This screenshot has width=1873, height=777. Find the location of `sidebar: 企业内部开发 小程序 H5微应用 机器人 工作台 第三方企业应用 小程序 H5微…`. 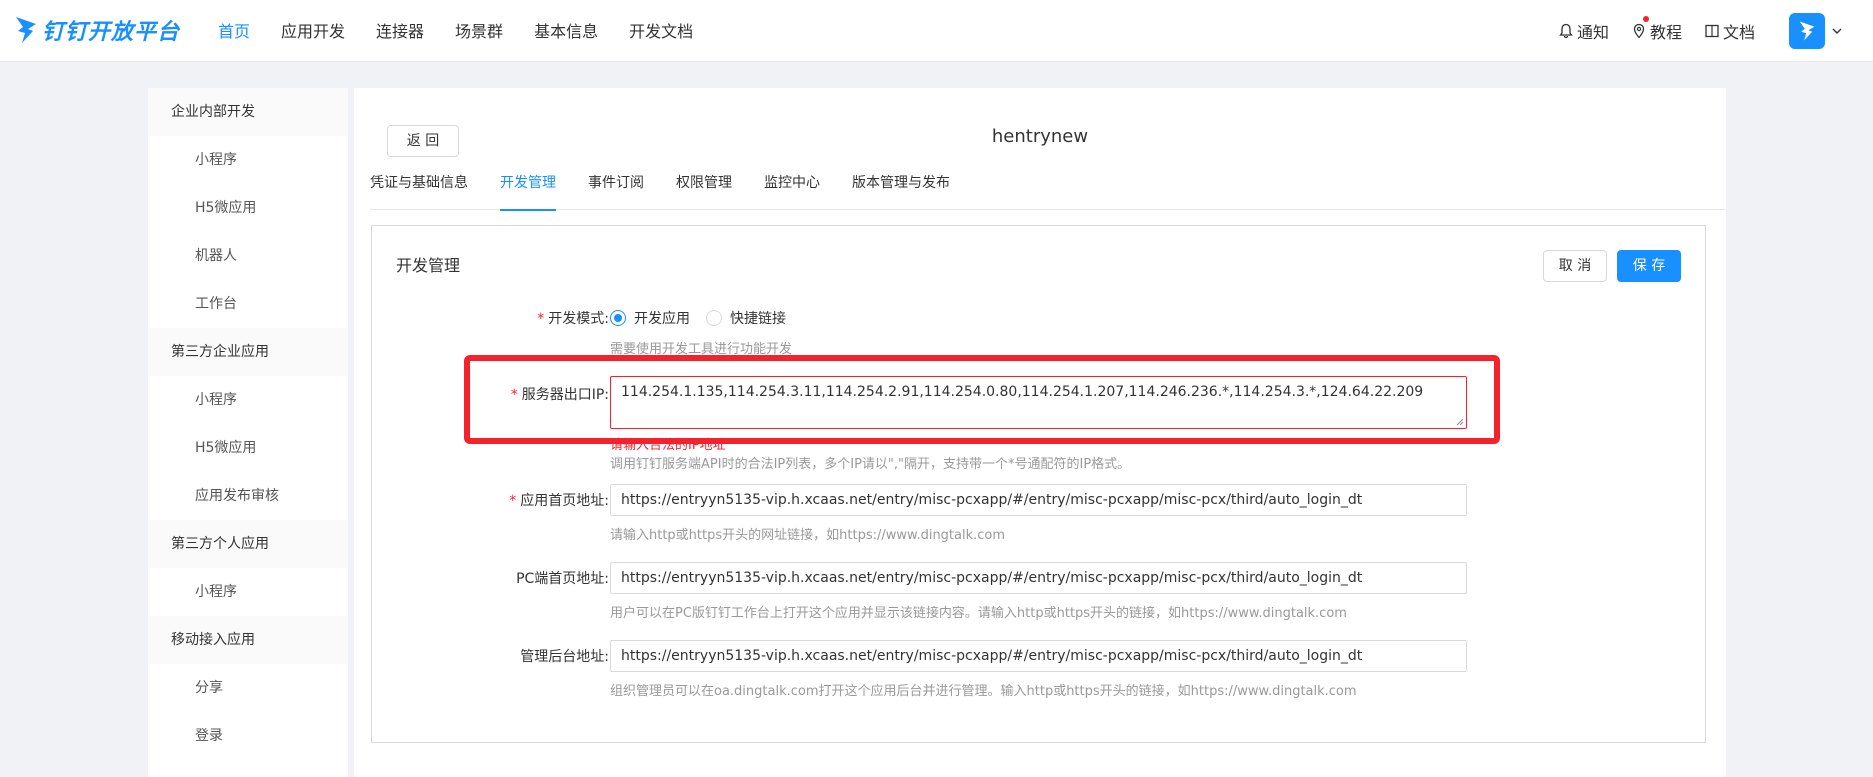

sidebar: 企业内部开发 小程序 H5微应用 机器人 工作台 第三方企业应用 小程序 H5微… is located at coordinates (248, 432).